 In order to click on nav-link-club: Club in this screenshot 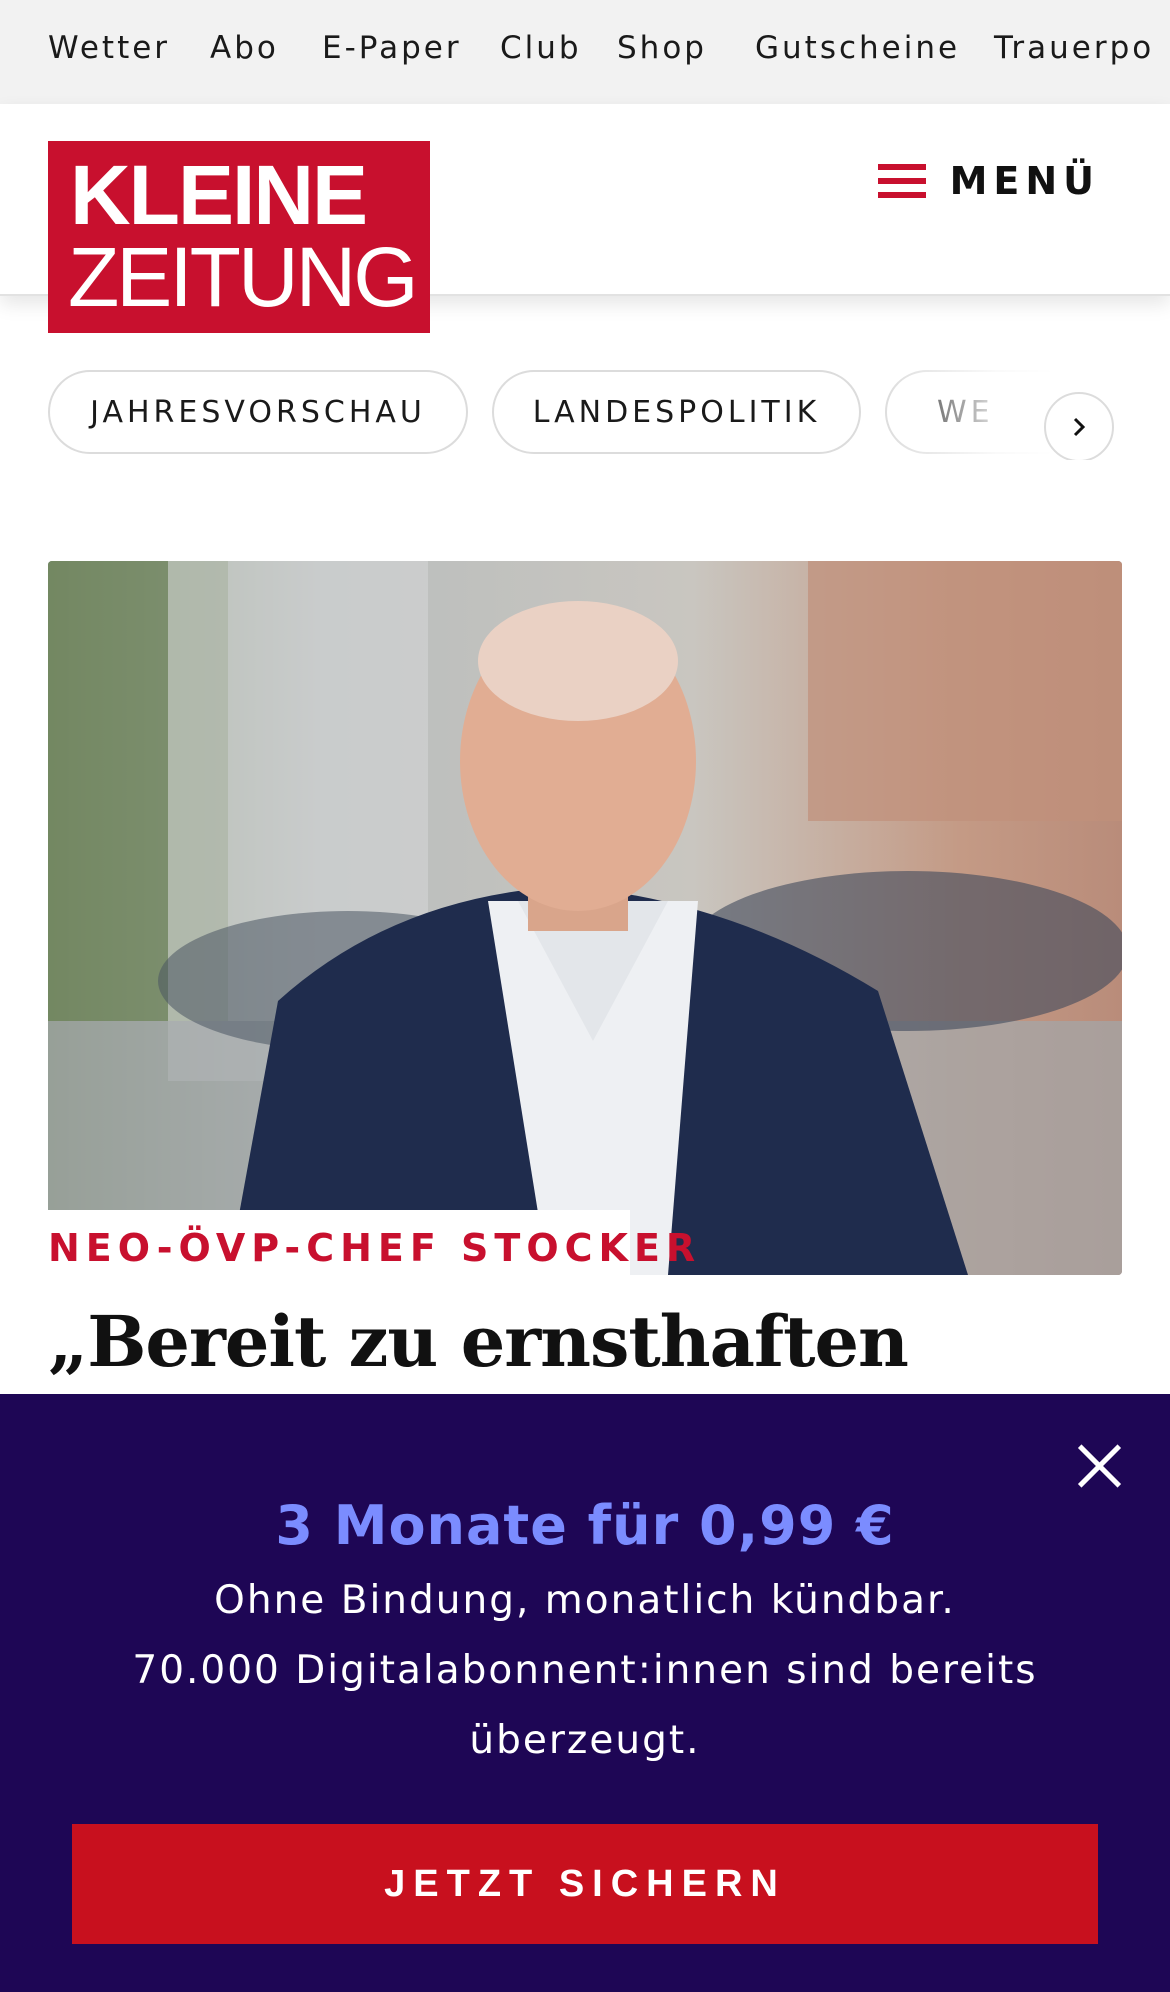, I will do `click(541, 48)`.